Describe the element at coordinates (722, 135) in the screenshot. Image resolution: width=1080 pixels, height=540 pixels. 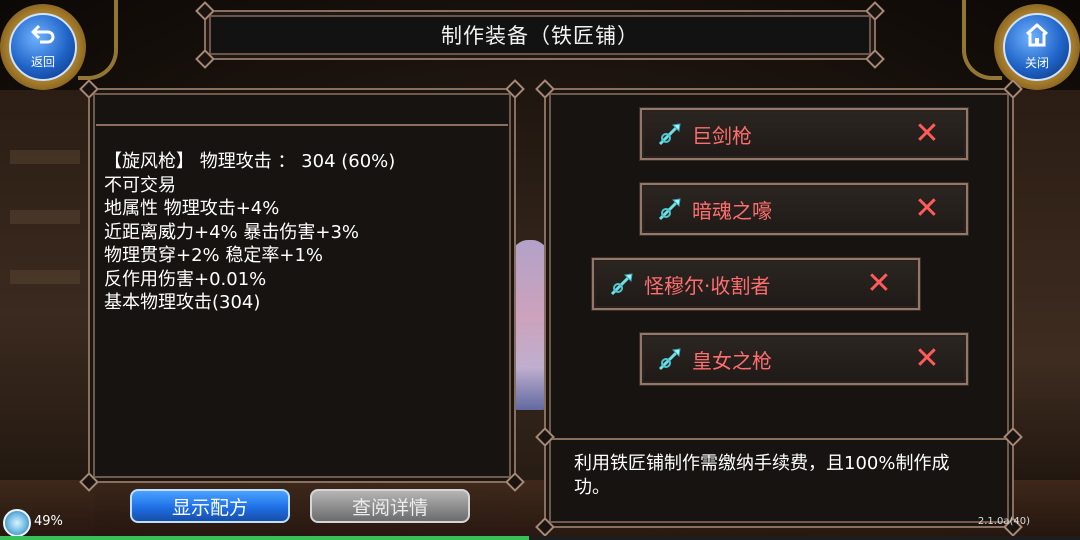
I see `recipe-item-name: 巨剑枪` at that location.